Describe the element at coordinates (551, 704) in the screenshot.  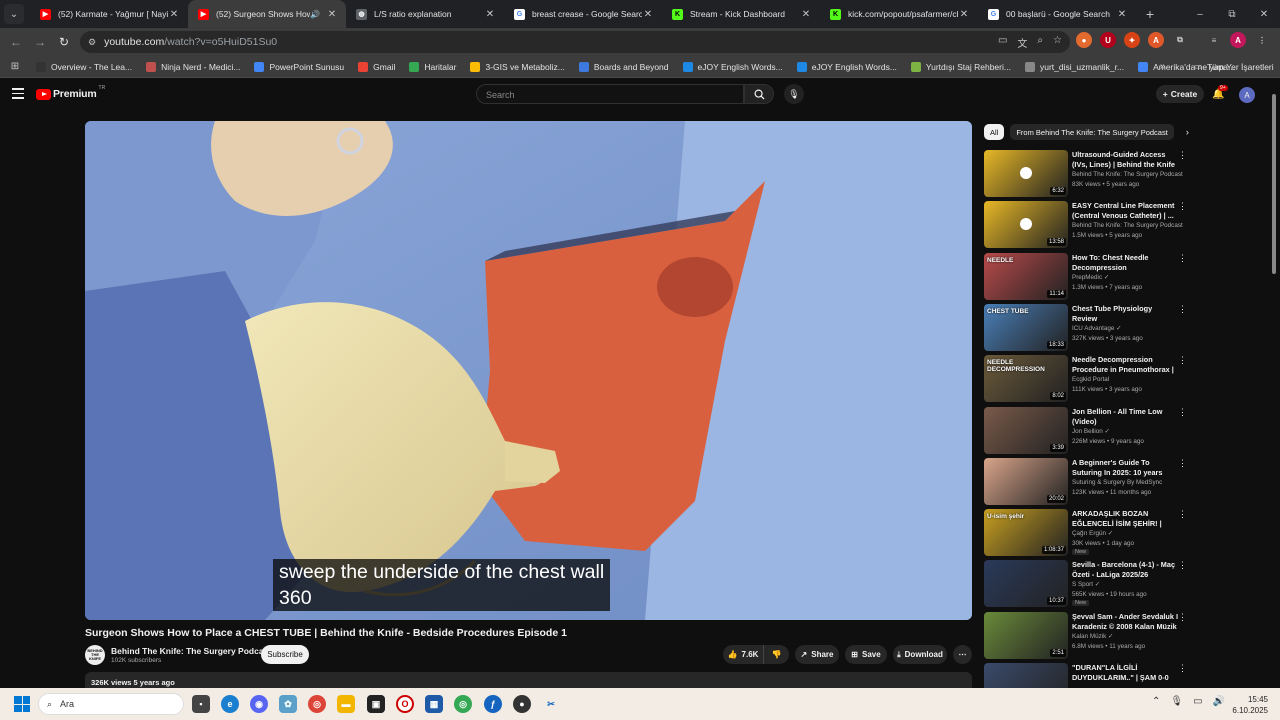
I see `snipping-tool-icon: ✂` at that location.